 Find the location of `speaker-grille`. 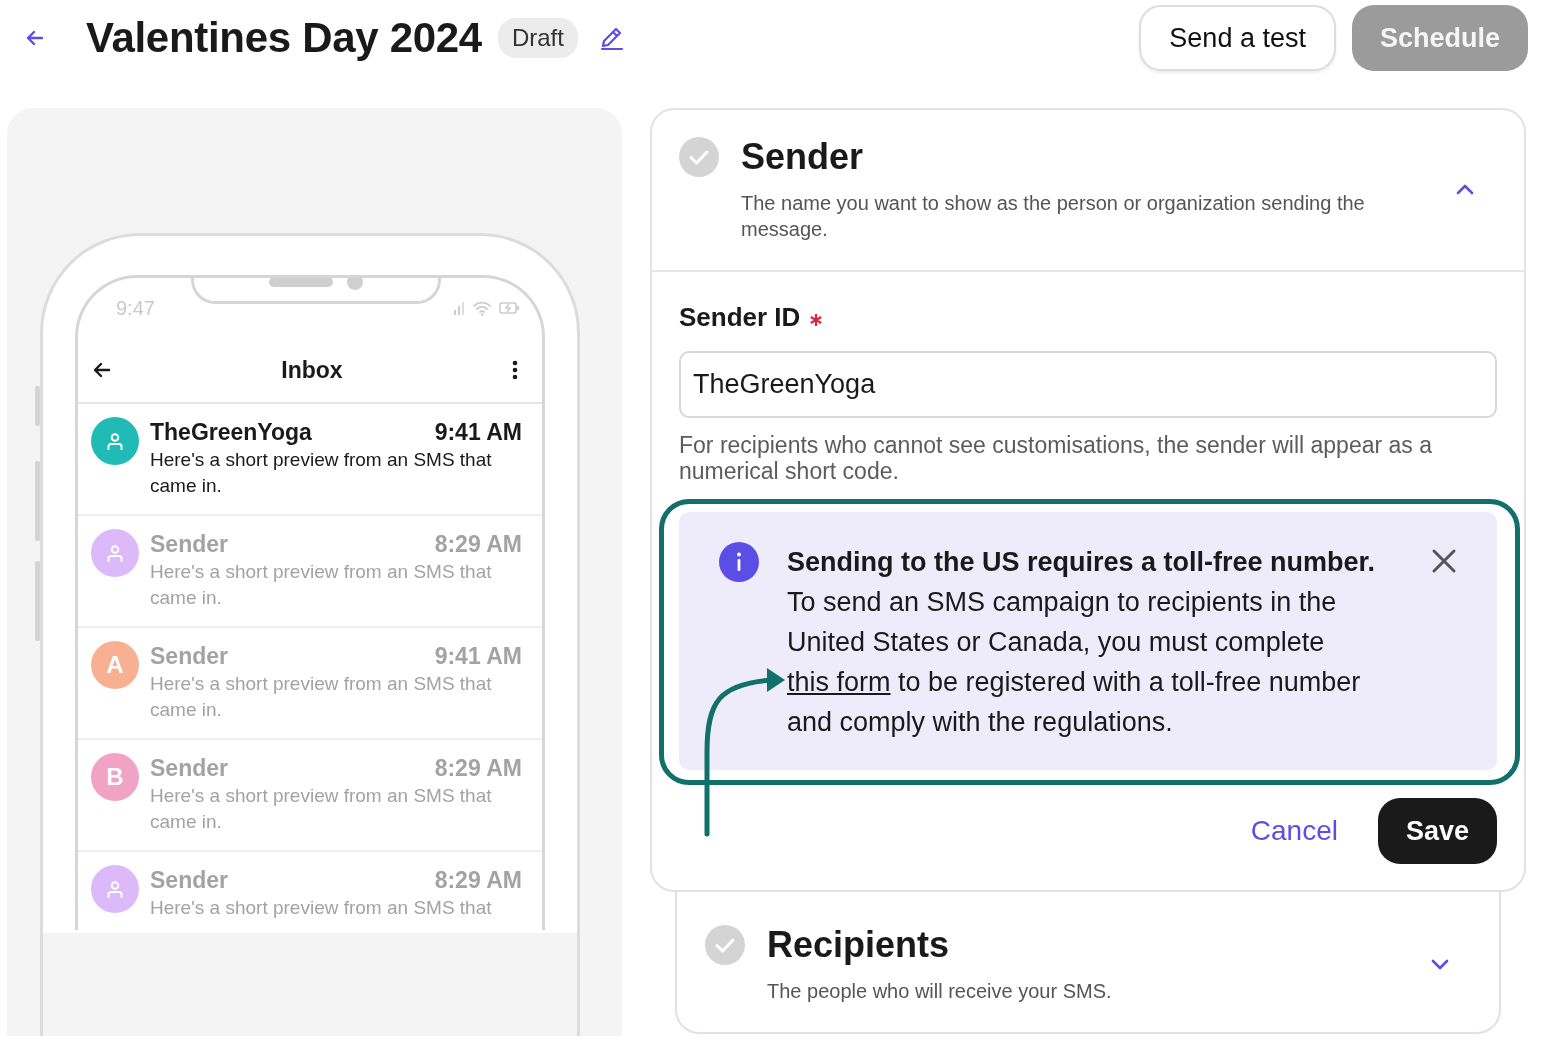

speaker-grille is located at coordinates (301, 282).